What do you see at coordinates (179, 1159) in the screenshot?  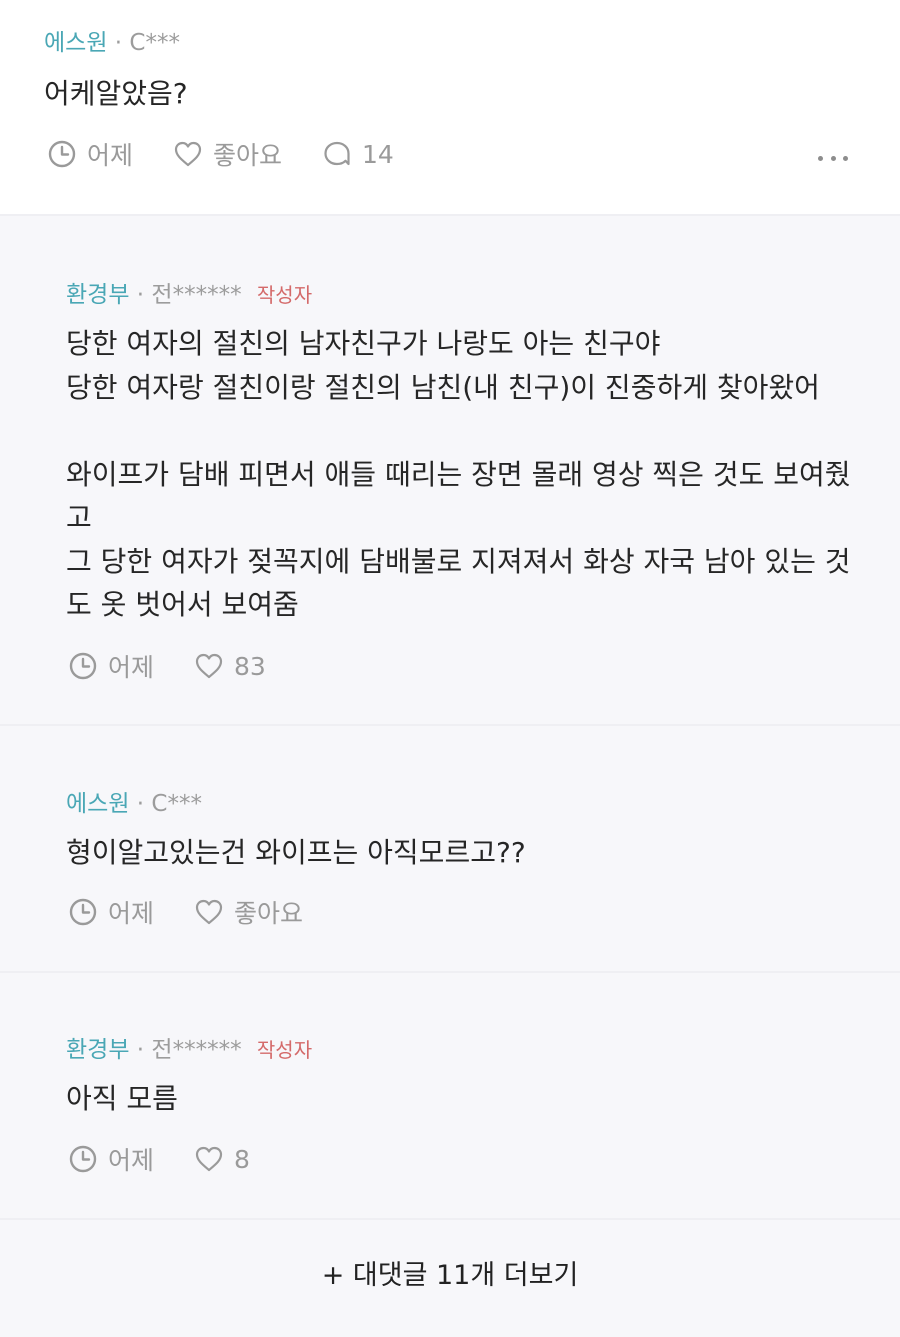 I see `reply-actions: 어제 8` at bounding box center [179, 1159].